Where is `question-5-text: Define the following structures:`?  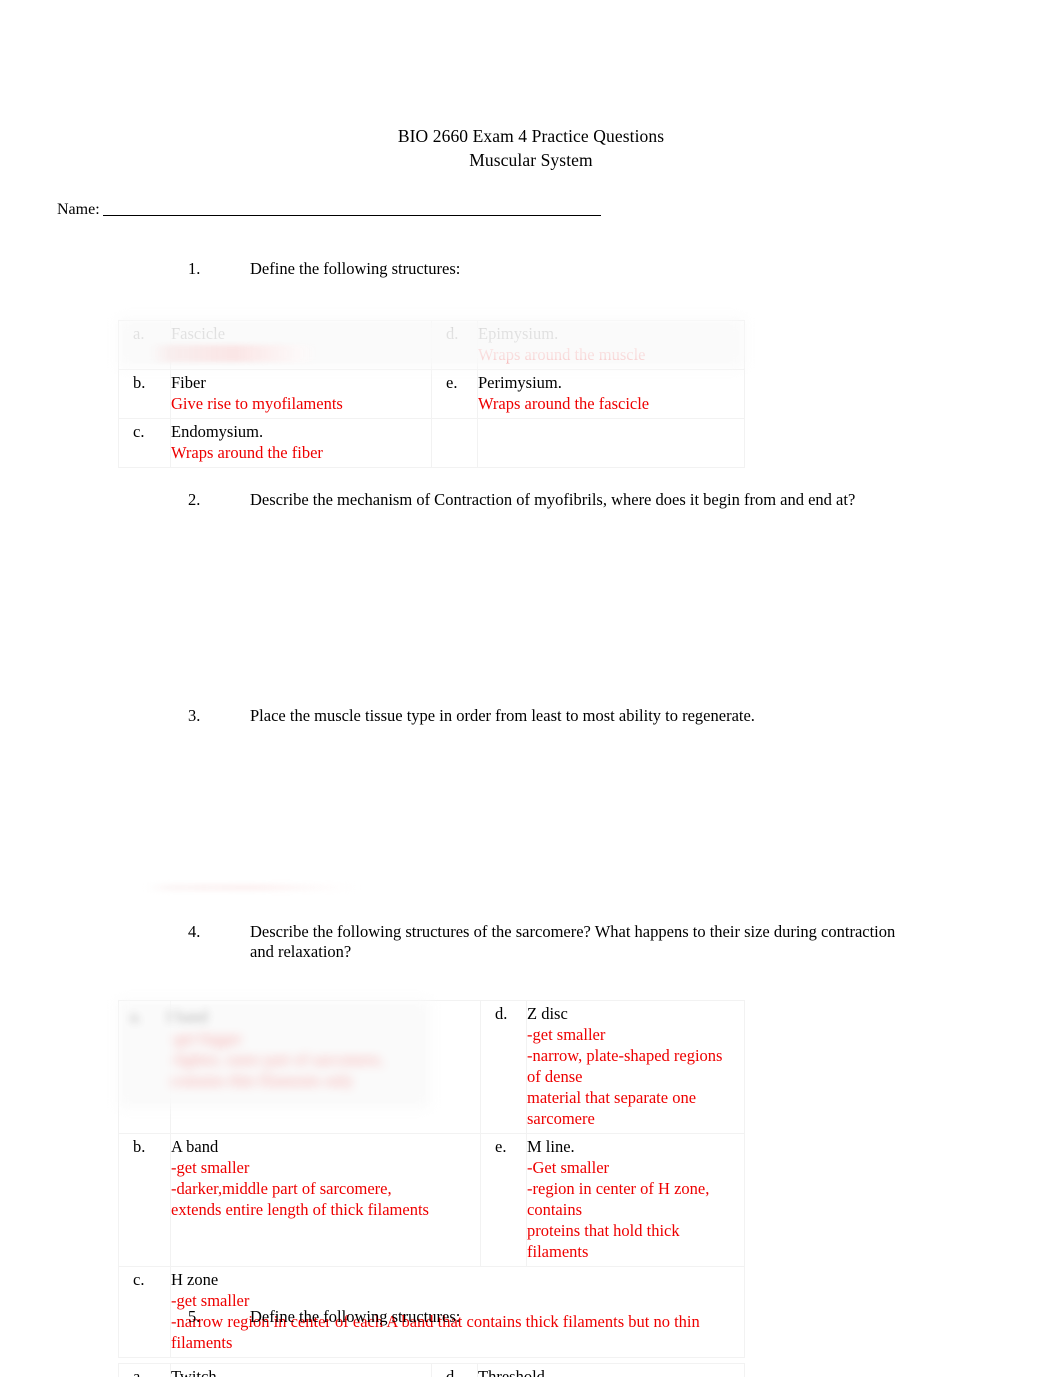
question-5-text: Define the following structures: is located at coordinates (355, 1316).